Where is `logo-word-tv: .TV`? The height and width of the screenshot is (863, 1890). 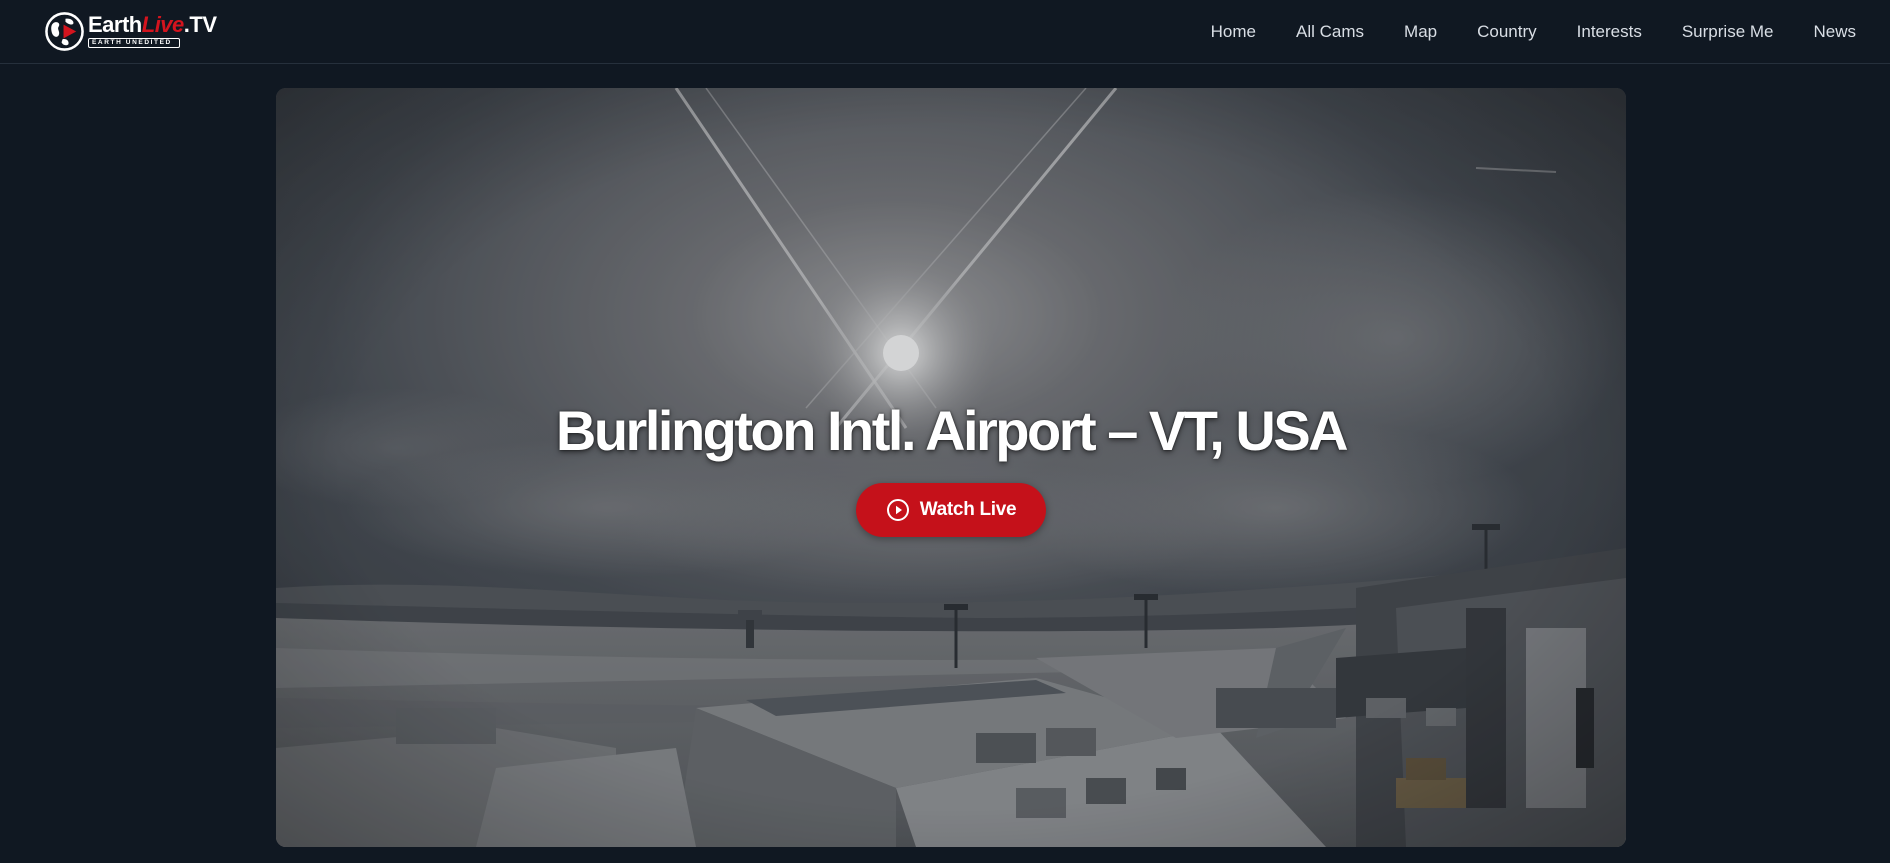 logo-word-tv: .TV is located at coordinates (200, 24).